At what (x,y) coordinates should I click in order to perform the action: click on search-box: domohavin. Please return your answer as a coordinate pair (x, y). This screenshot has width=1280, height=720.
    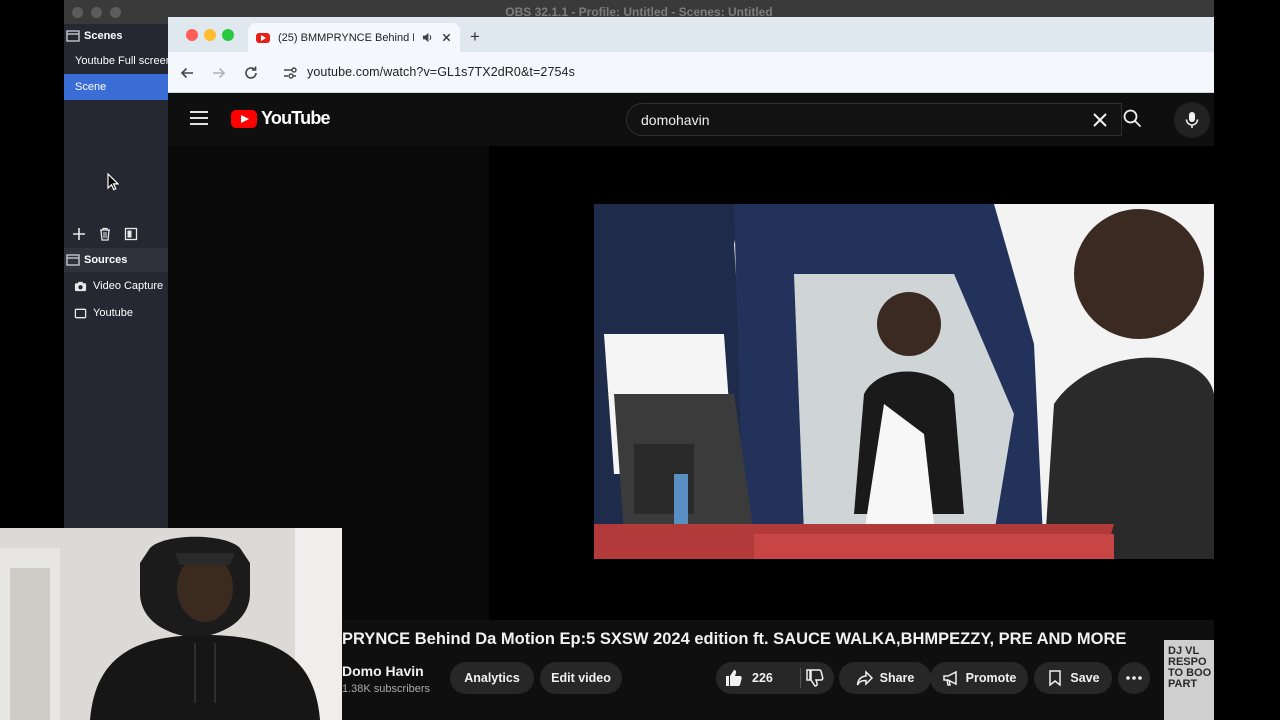
    Looking at the image, I should click on (874, 119).